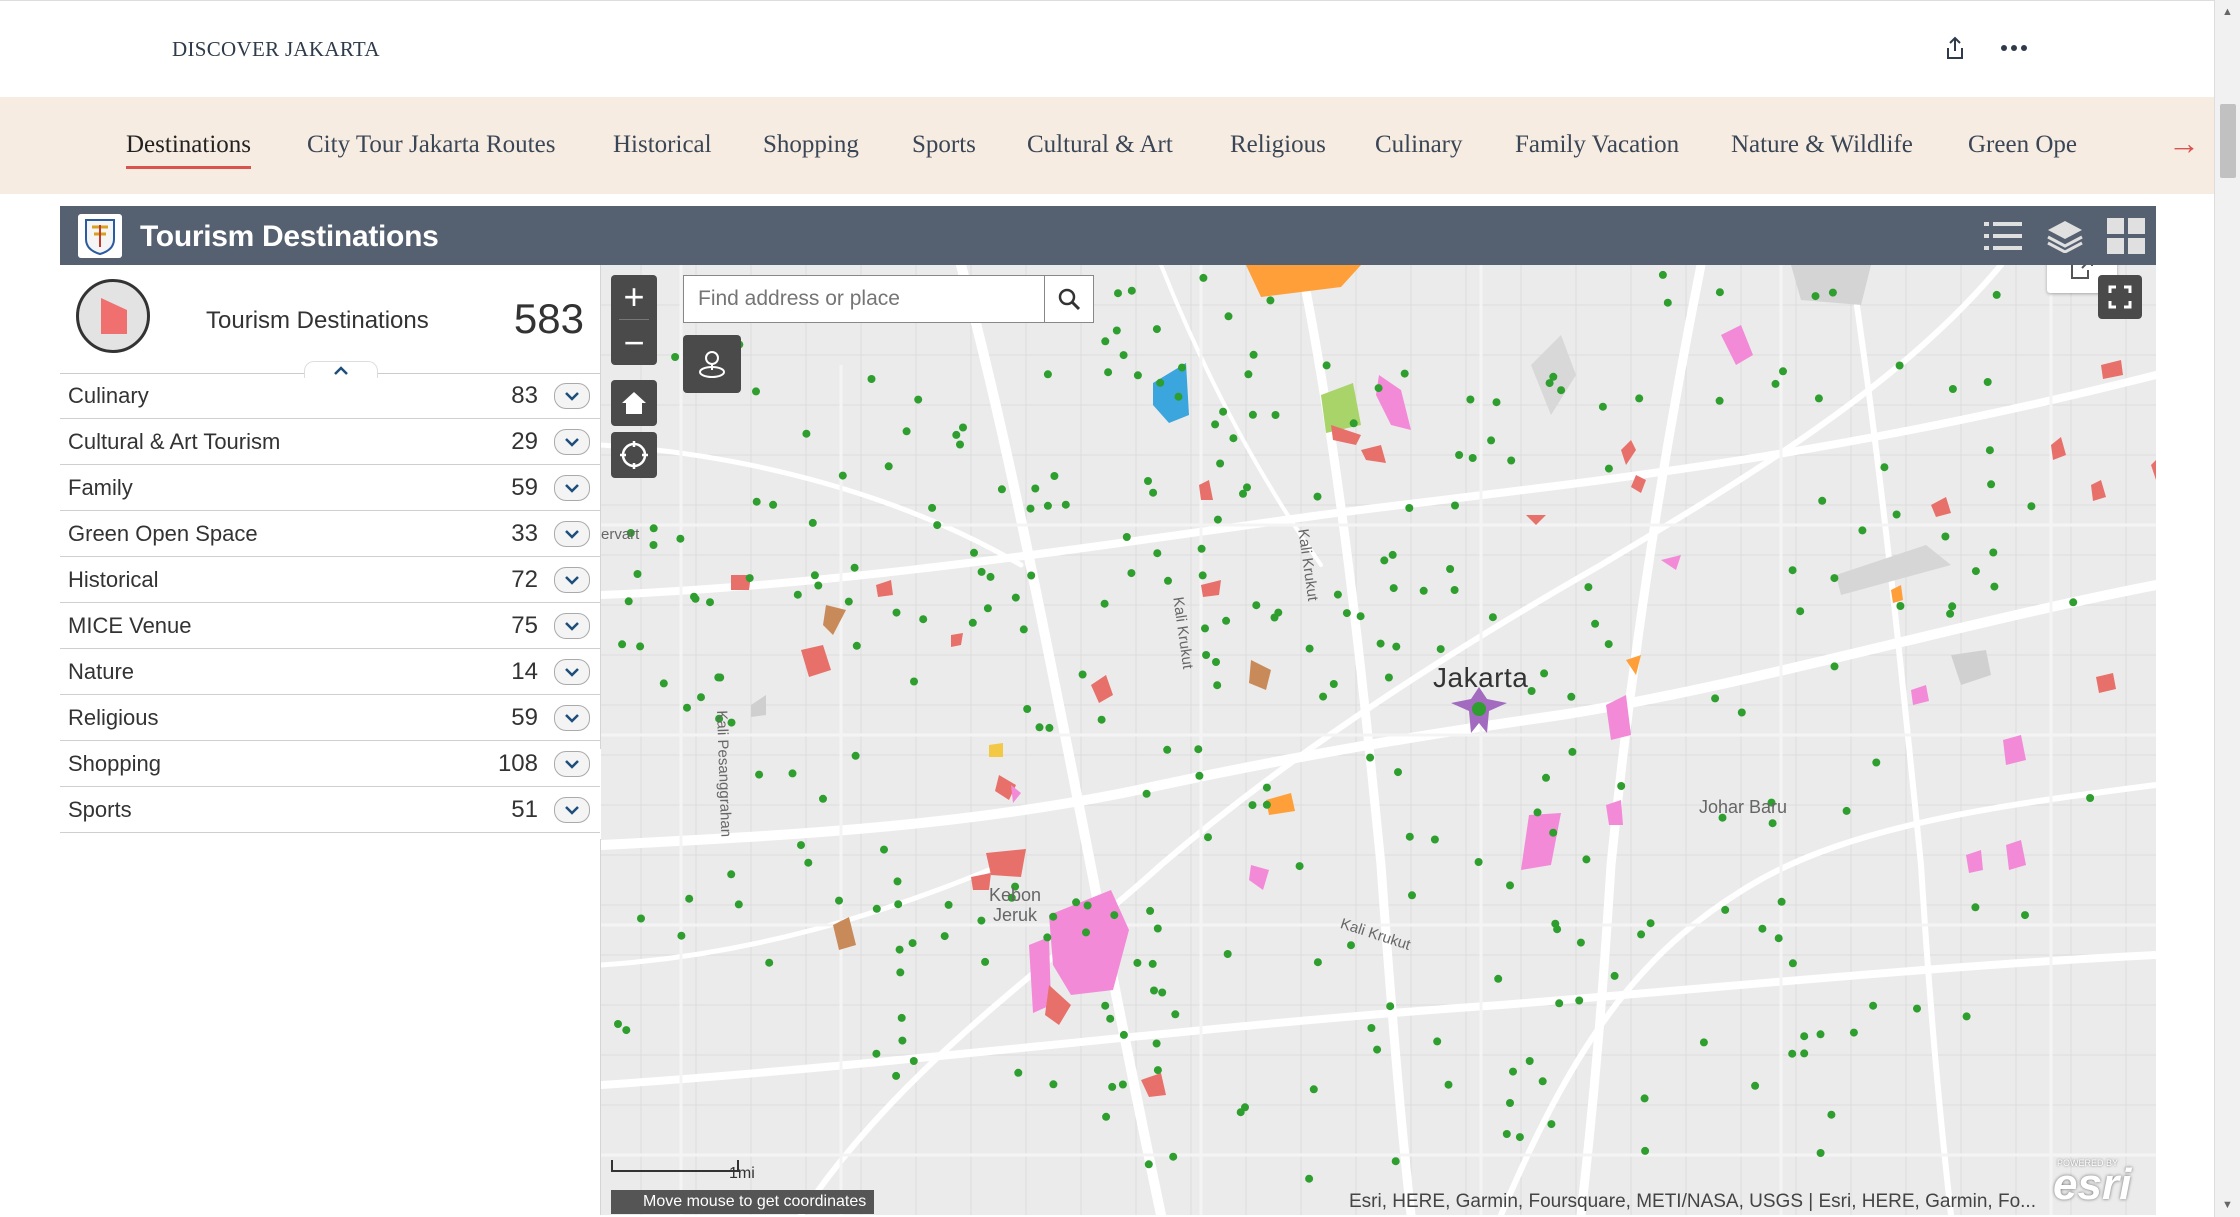 The width and height of the screenshot is (2240, 1217). What do you see at coordinates (634, 343) in the screenshot?
I see `zoom-out-button: −` at bounding box center [634, 343].